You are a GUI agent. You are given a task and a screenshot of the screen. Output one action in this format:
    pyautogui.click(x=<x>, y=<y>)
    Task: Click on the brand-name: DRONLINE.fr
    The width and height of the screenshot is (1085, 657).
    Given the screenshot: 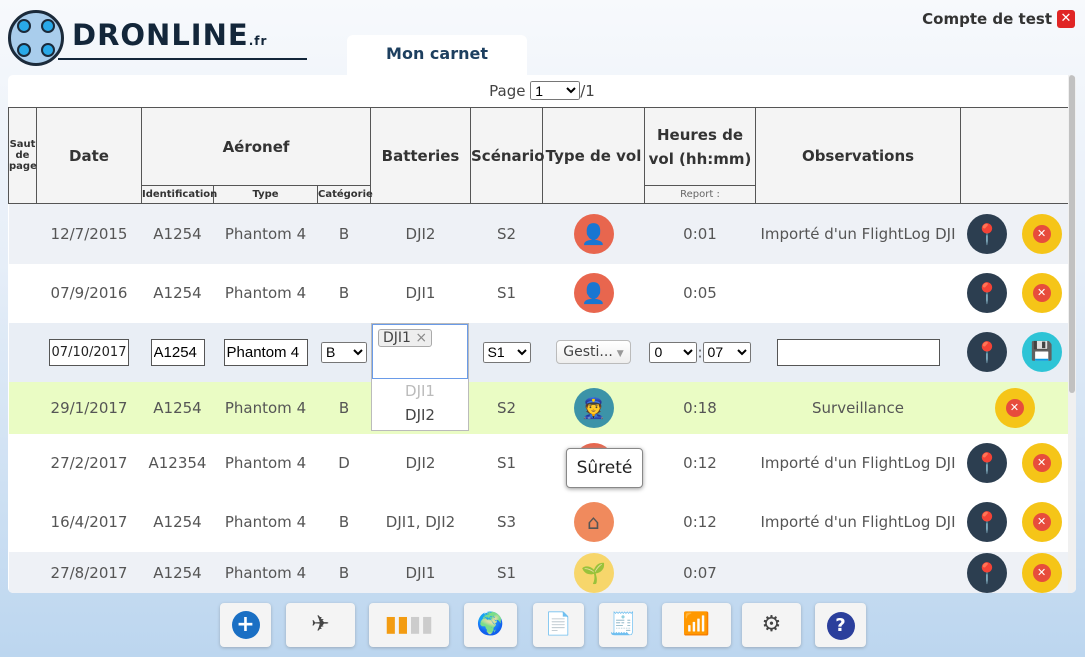 What is the action you would take?
    pyautogui.click(x=169, y=35)
    